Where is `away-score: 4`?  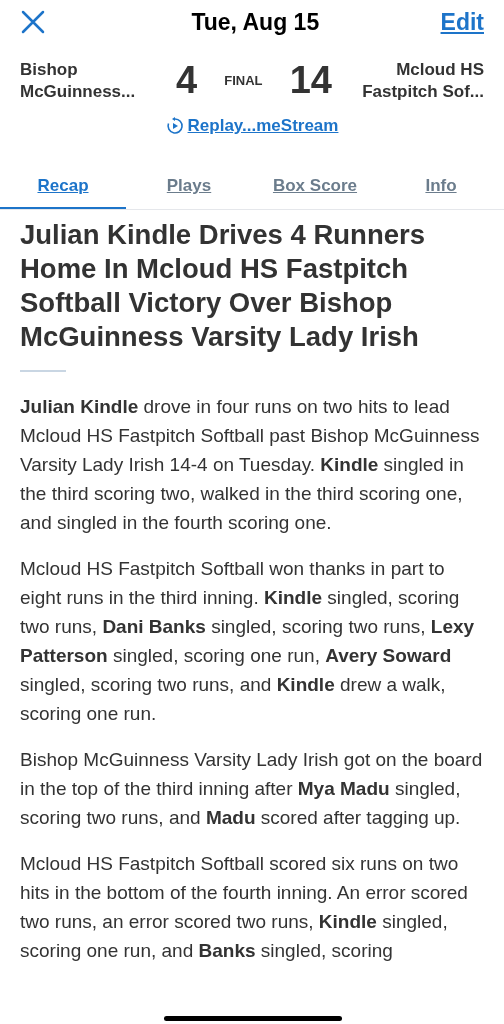
away-score: 4 is located at coordinates (187, 80).